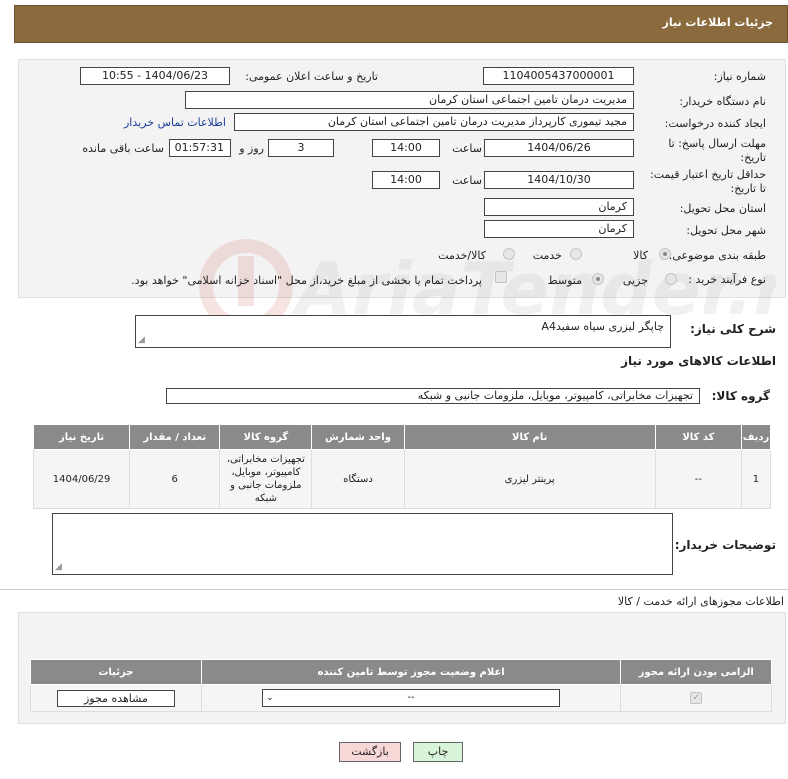  Describe the element at coordinates (509, 254) in the screenshot. I see `category-radio-both` at that location.